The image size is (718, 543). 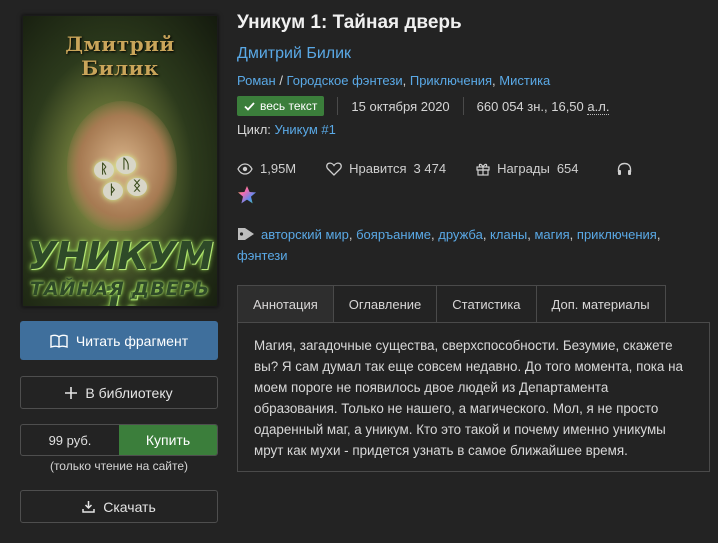 What do you see at coordinates (71, 392) in the screenshot?
I see `plus-icon` at bounding box center [71, 392].